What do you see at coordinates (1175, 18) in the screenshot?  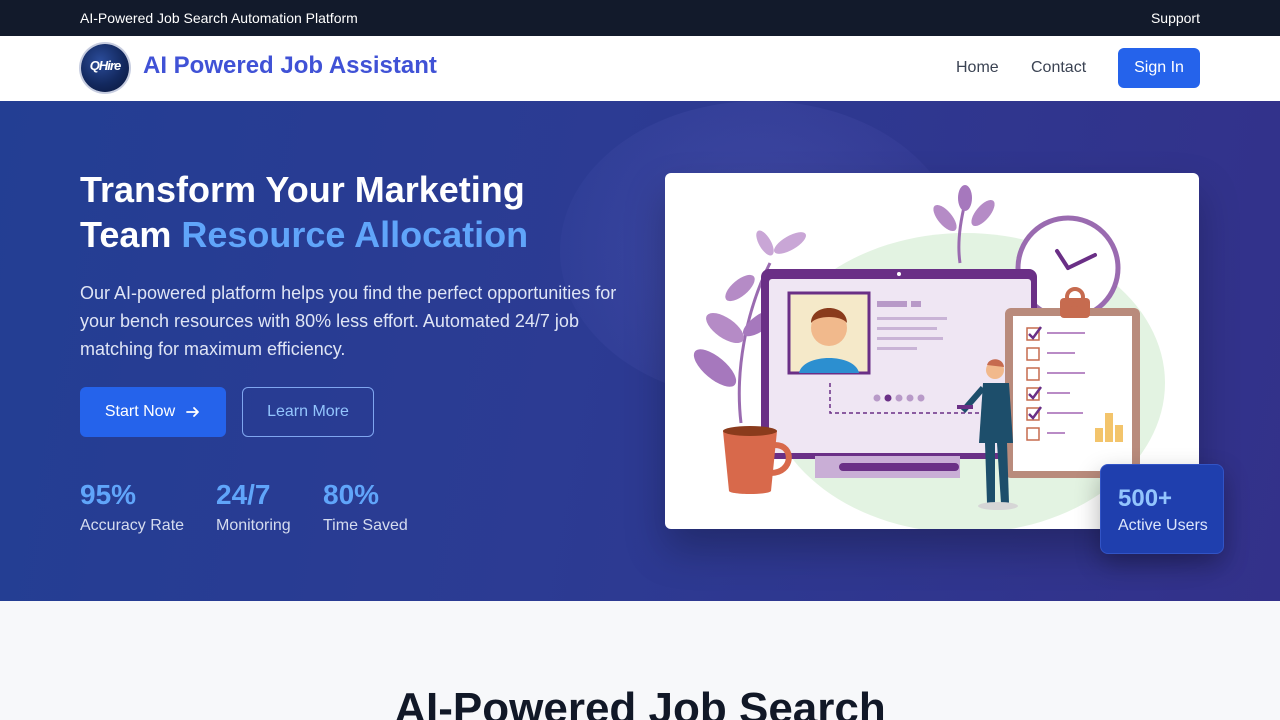 I see `support-link: Support` at bounding box center [1175, 18].